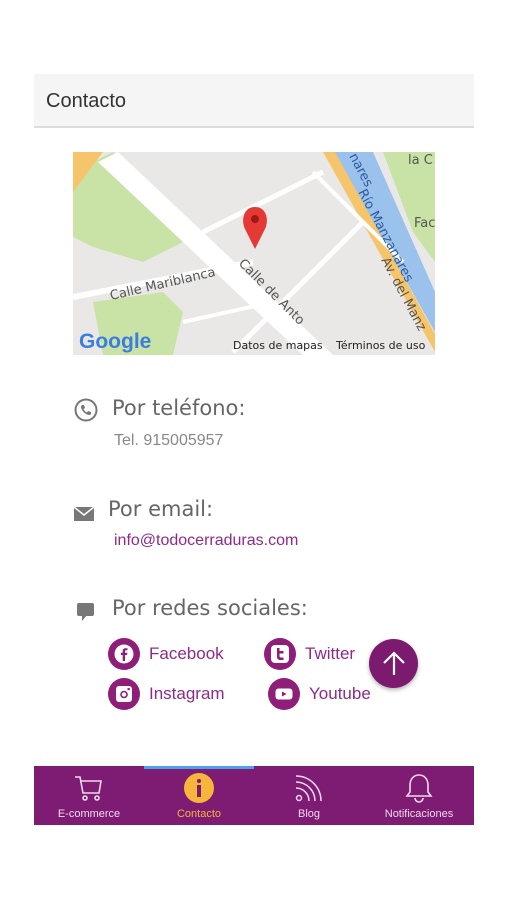  What do you see at coordinates (280, 654) in the screenshot?
I see `twitter-icon` at bounding box center [280, 654].